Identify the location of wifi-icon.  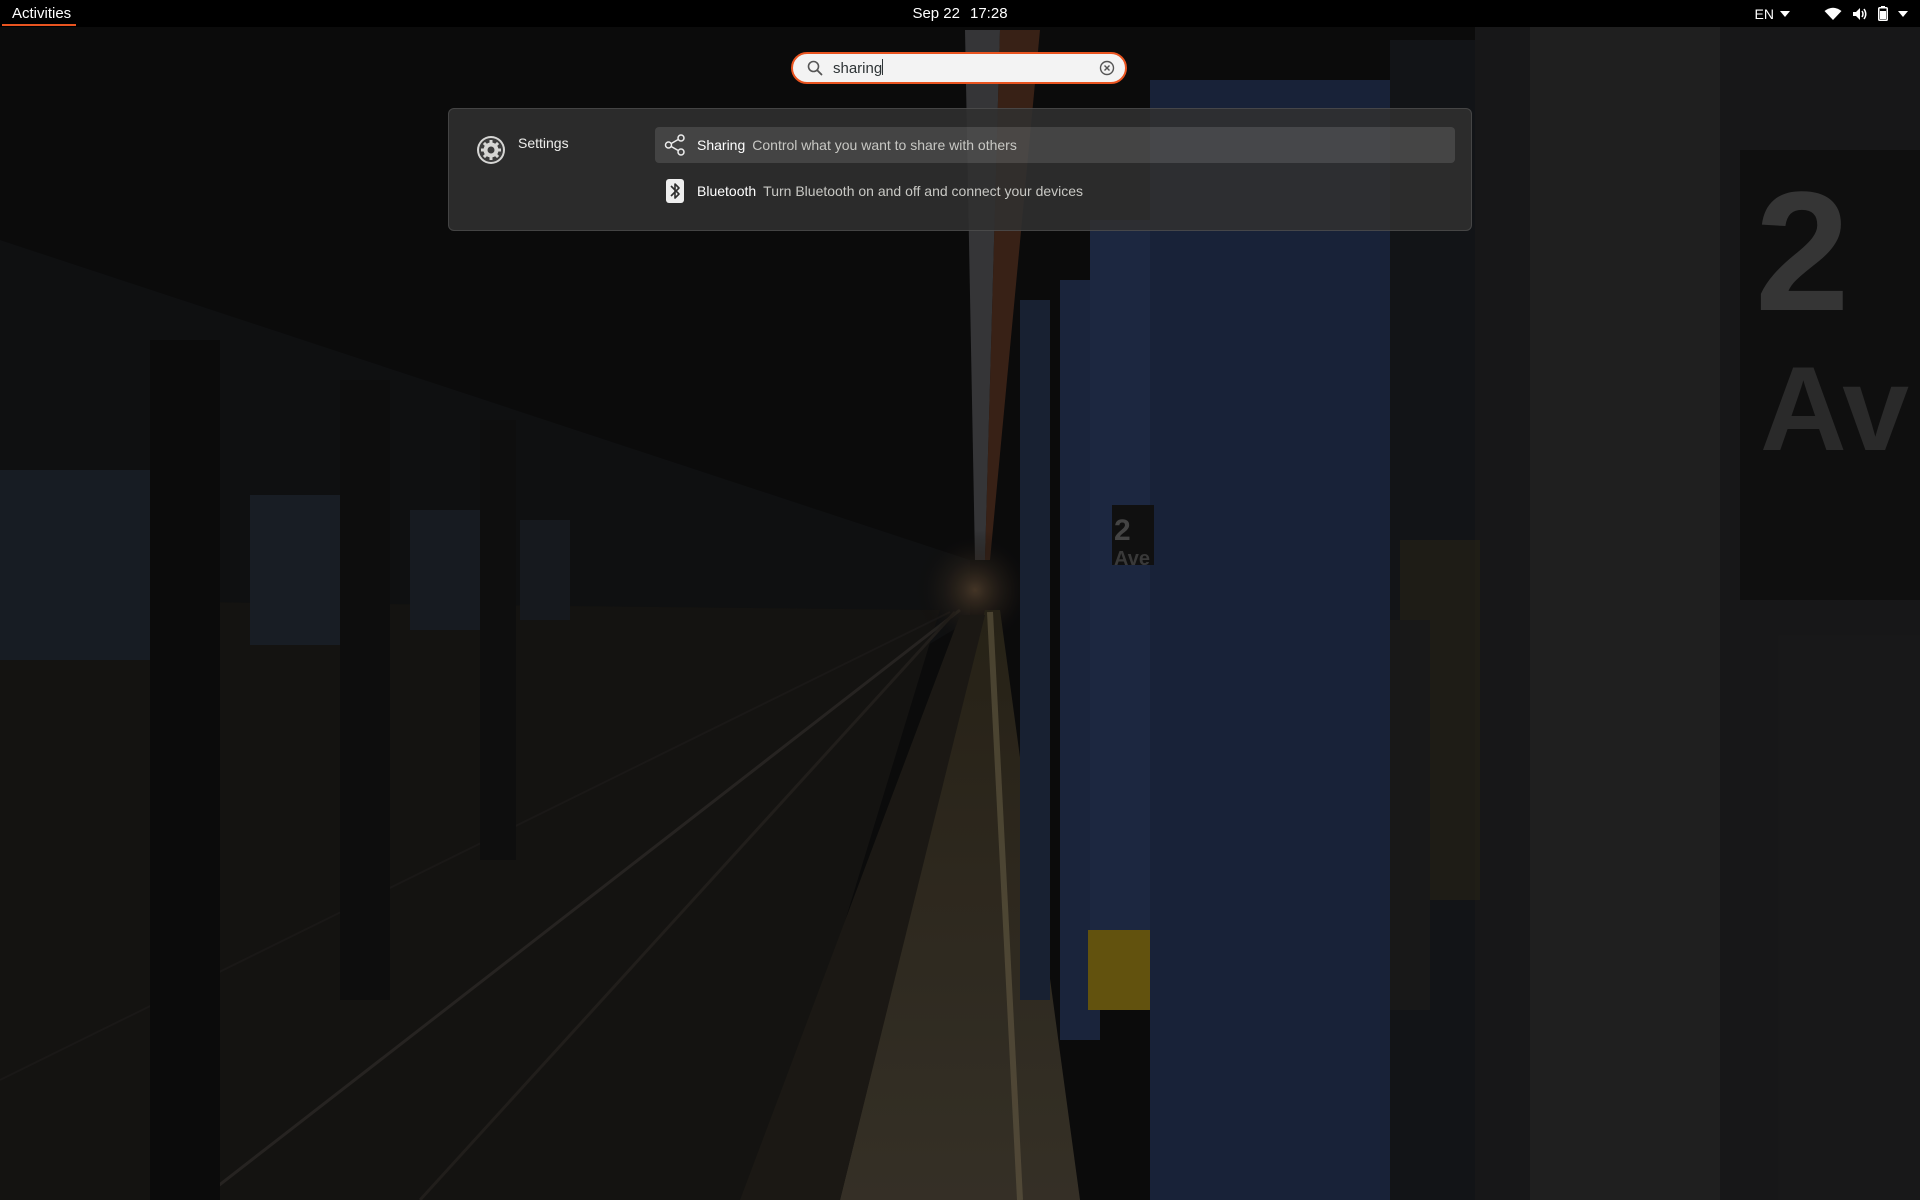
(1833, 13).